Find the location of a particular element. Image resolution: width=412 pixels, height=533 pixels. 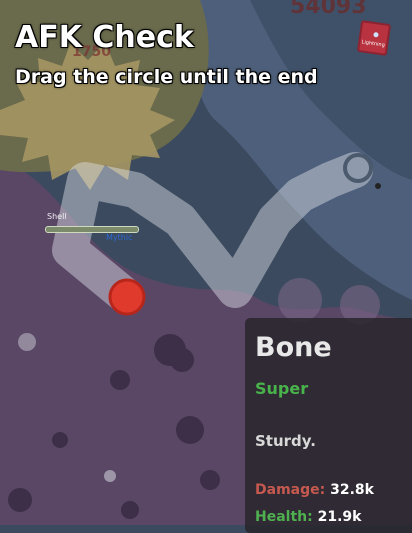

lightning-orb-icon is located at coordinates (376, 34).